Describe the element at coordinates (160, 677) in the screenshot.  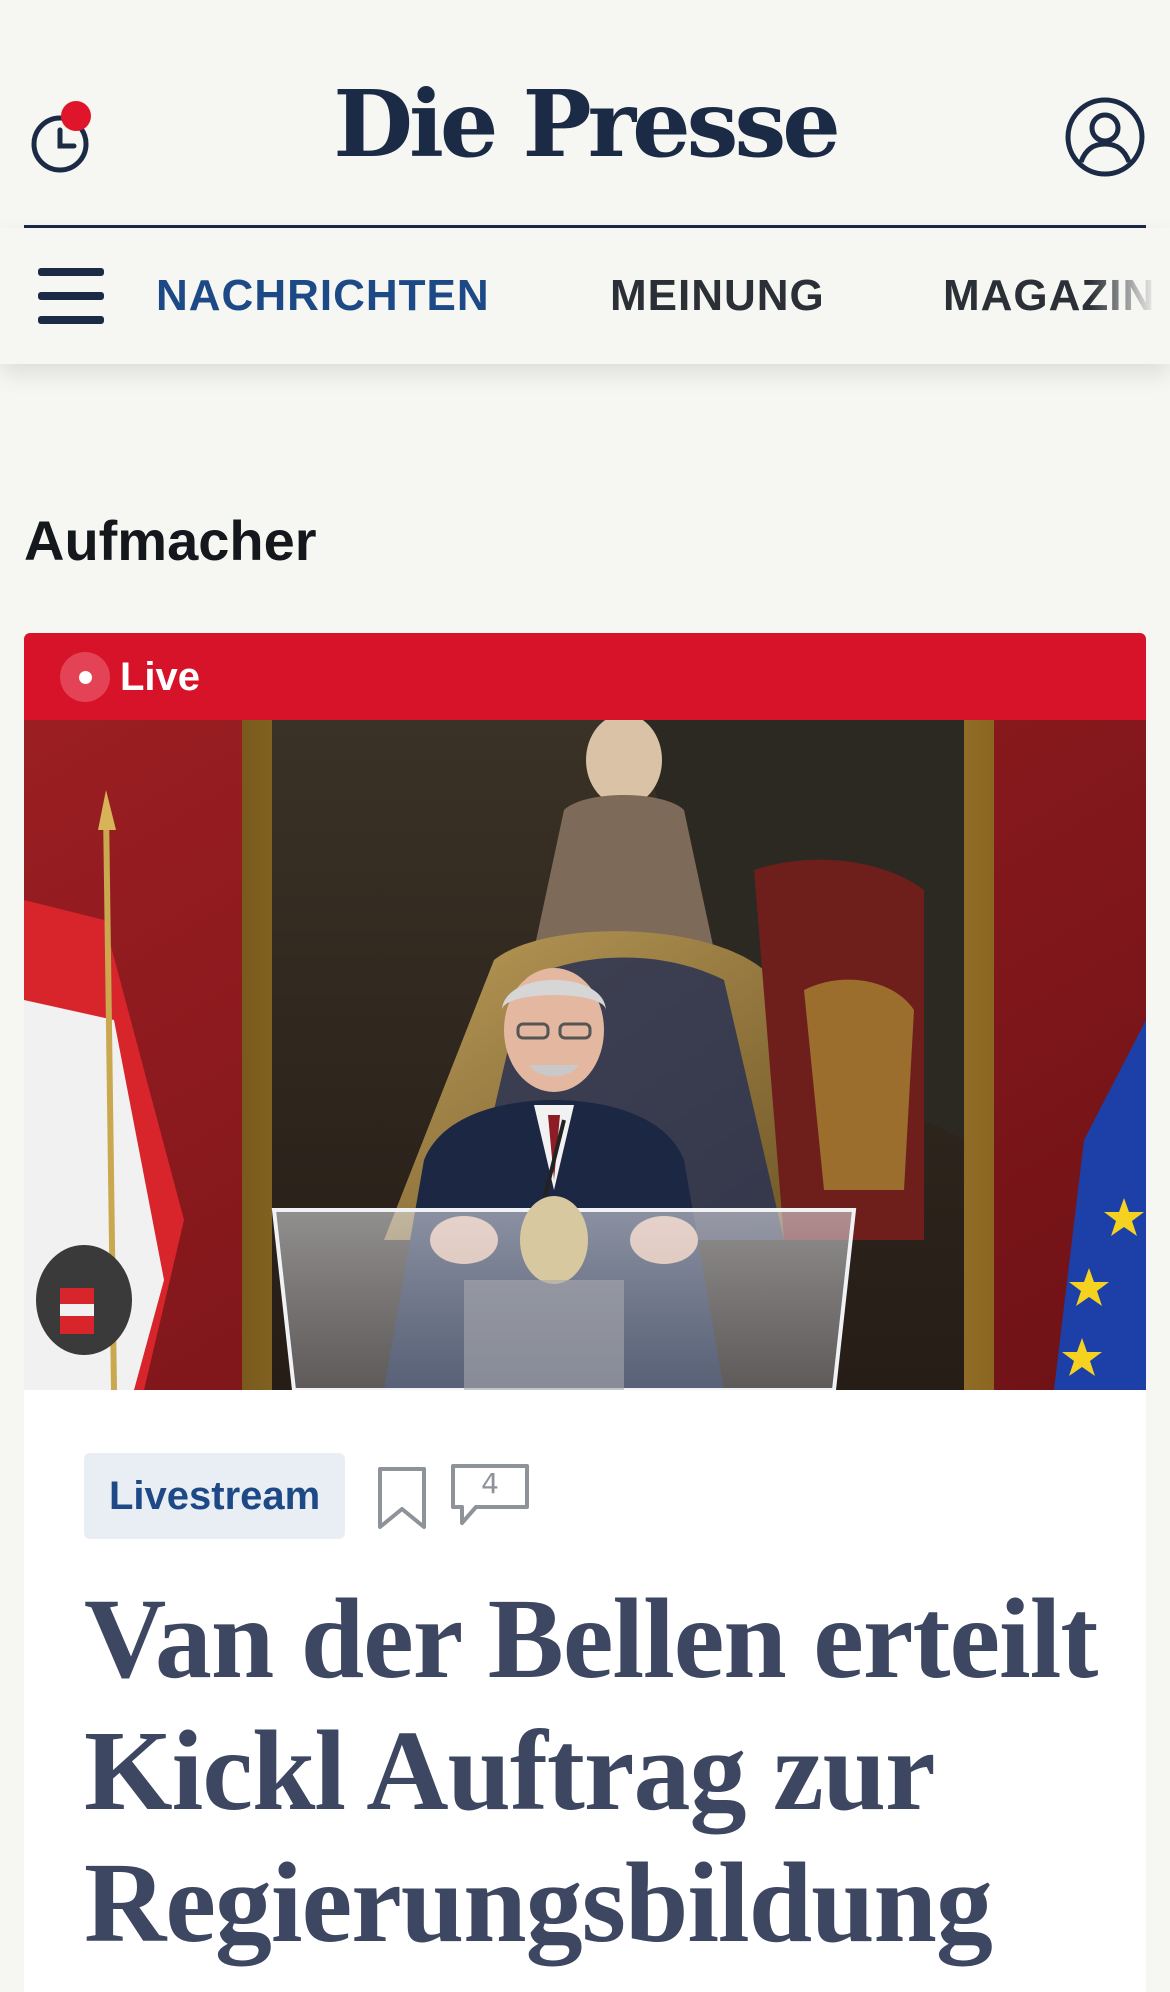
I see `live-label: Live` at that location.